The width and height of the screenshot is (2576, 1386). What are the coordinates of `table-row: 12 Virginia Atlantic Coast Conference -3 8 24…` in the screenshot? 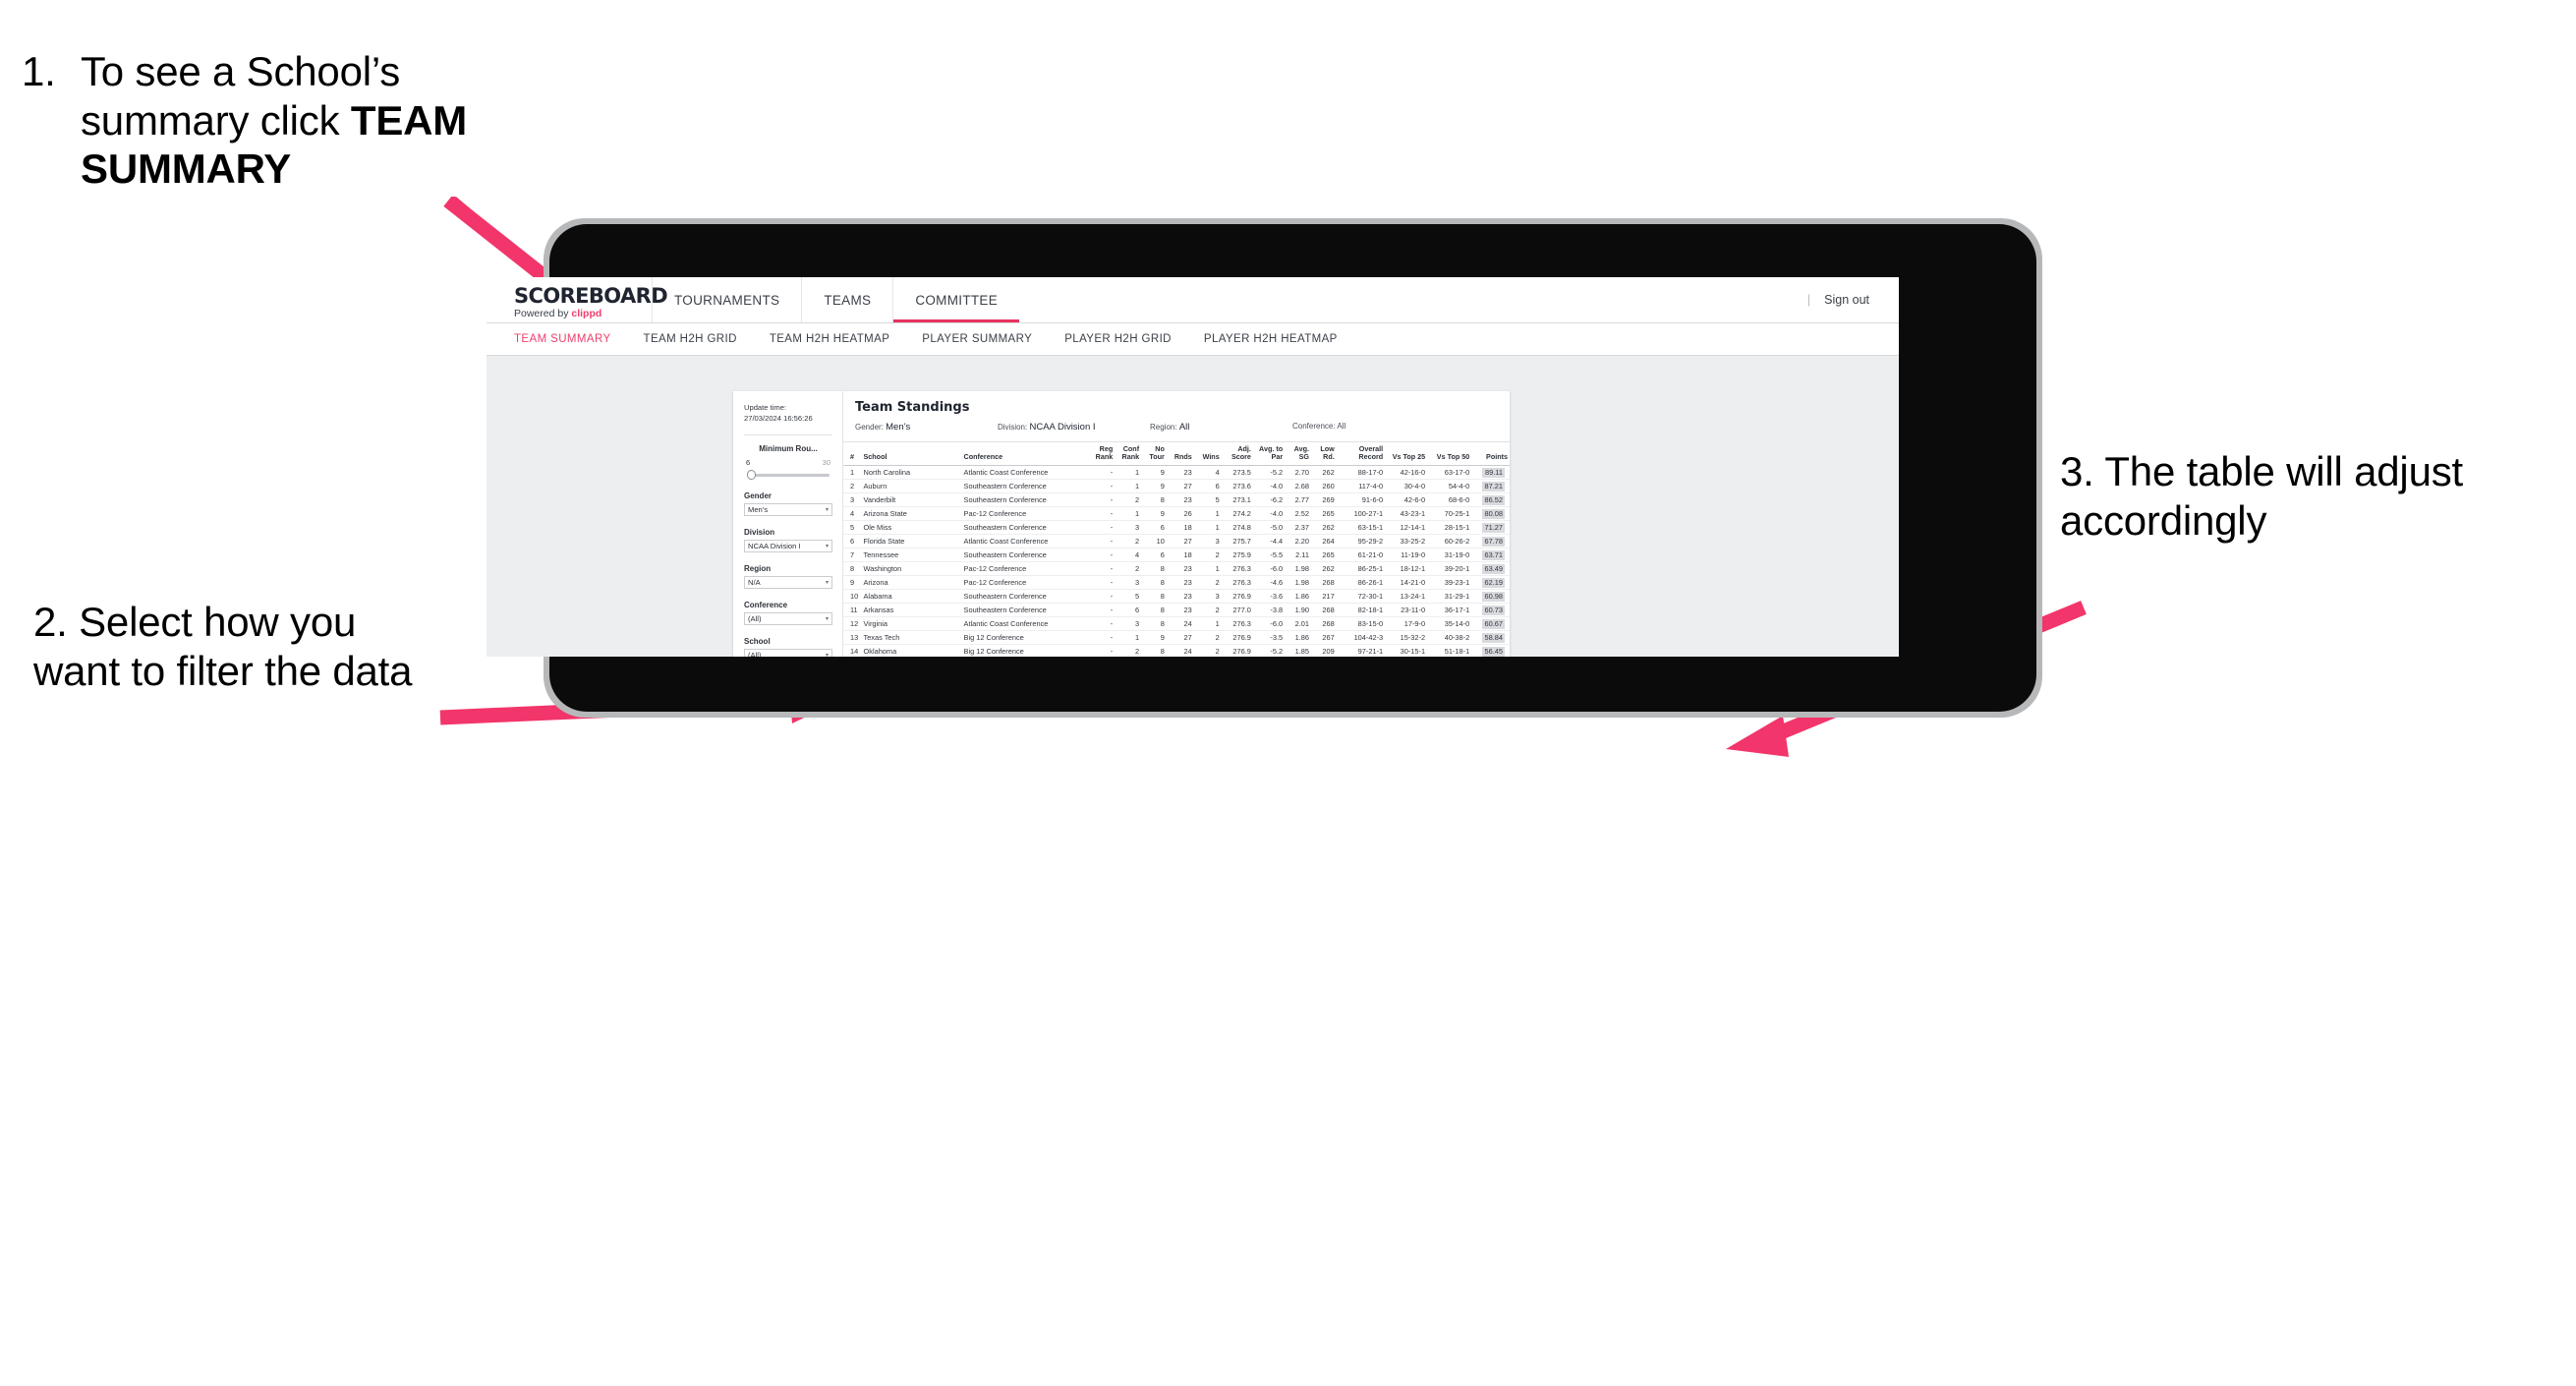 It's located at (1176, 624).